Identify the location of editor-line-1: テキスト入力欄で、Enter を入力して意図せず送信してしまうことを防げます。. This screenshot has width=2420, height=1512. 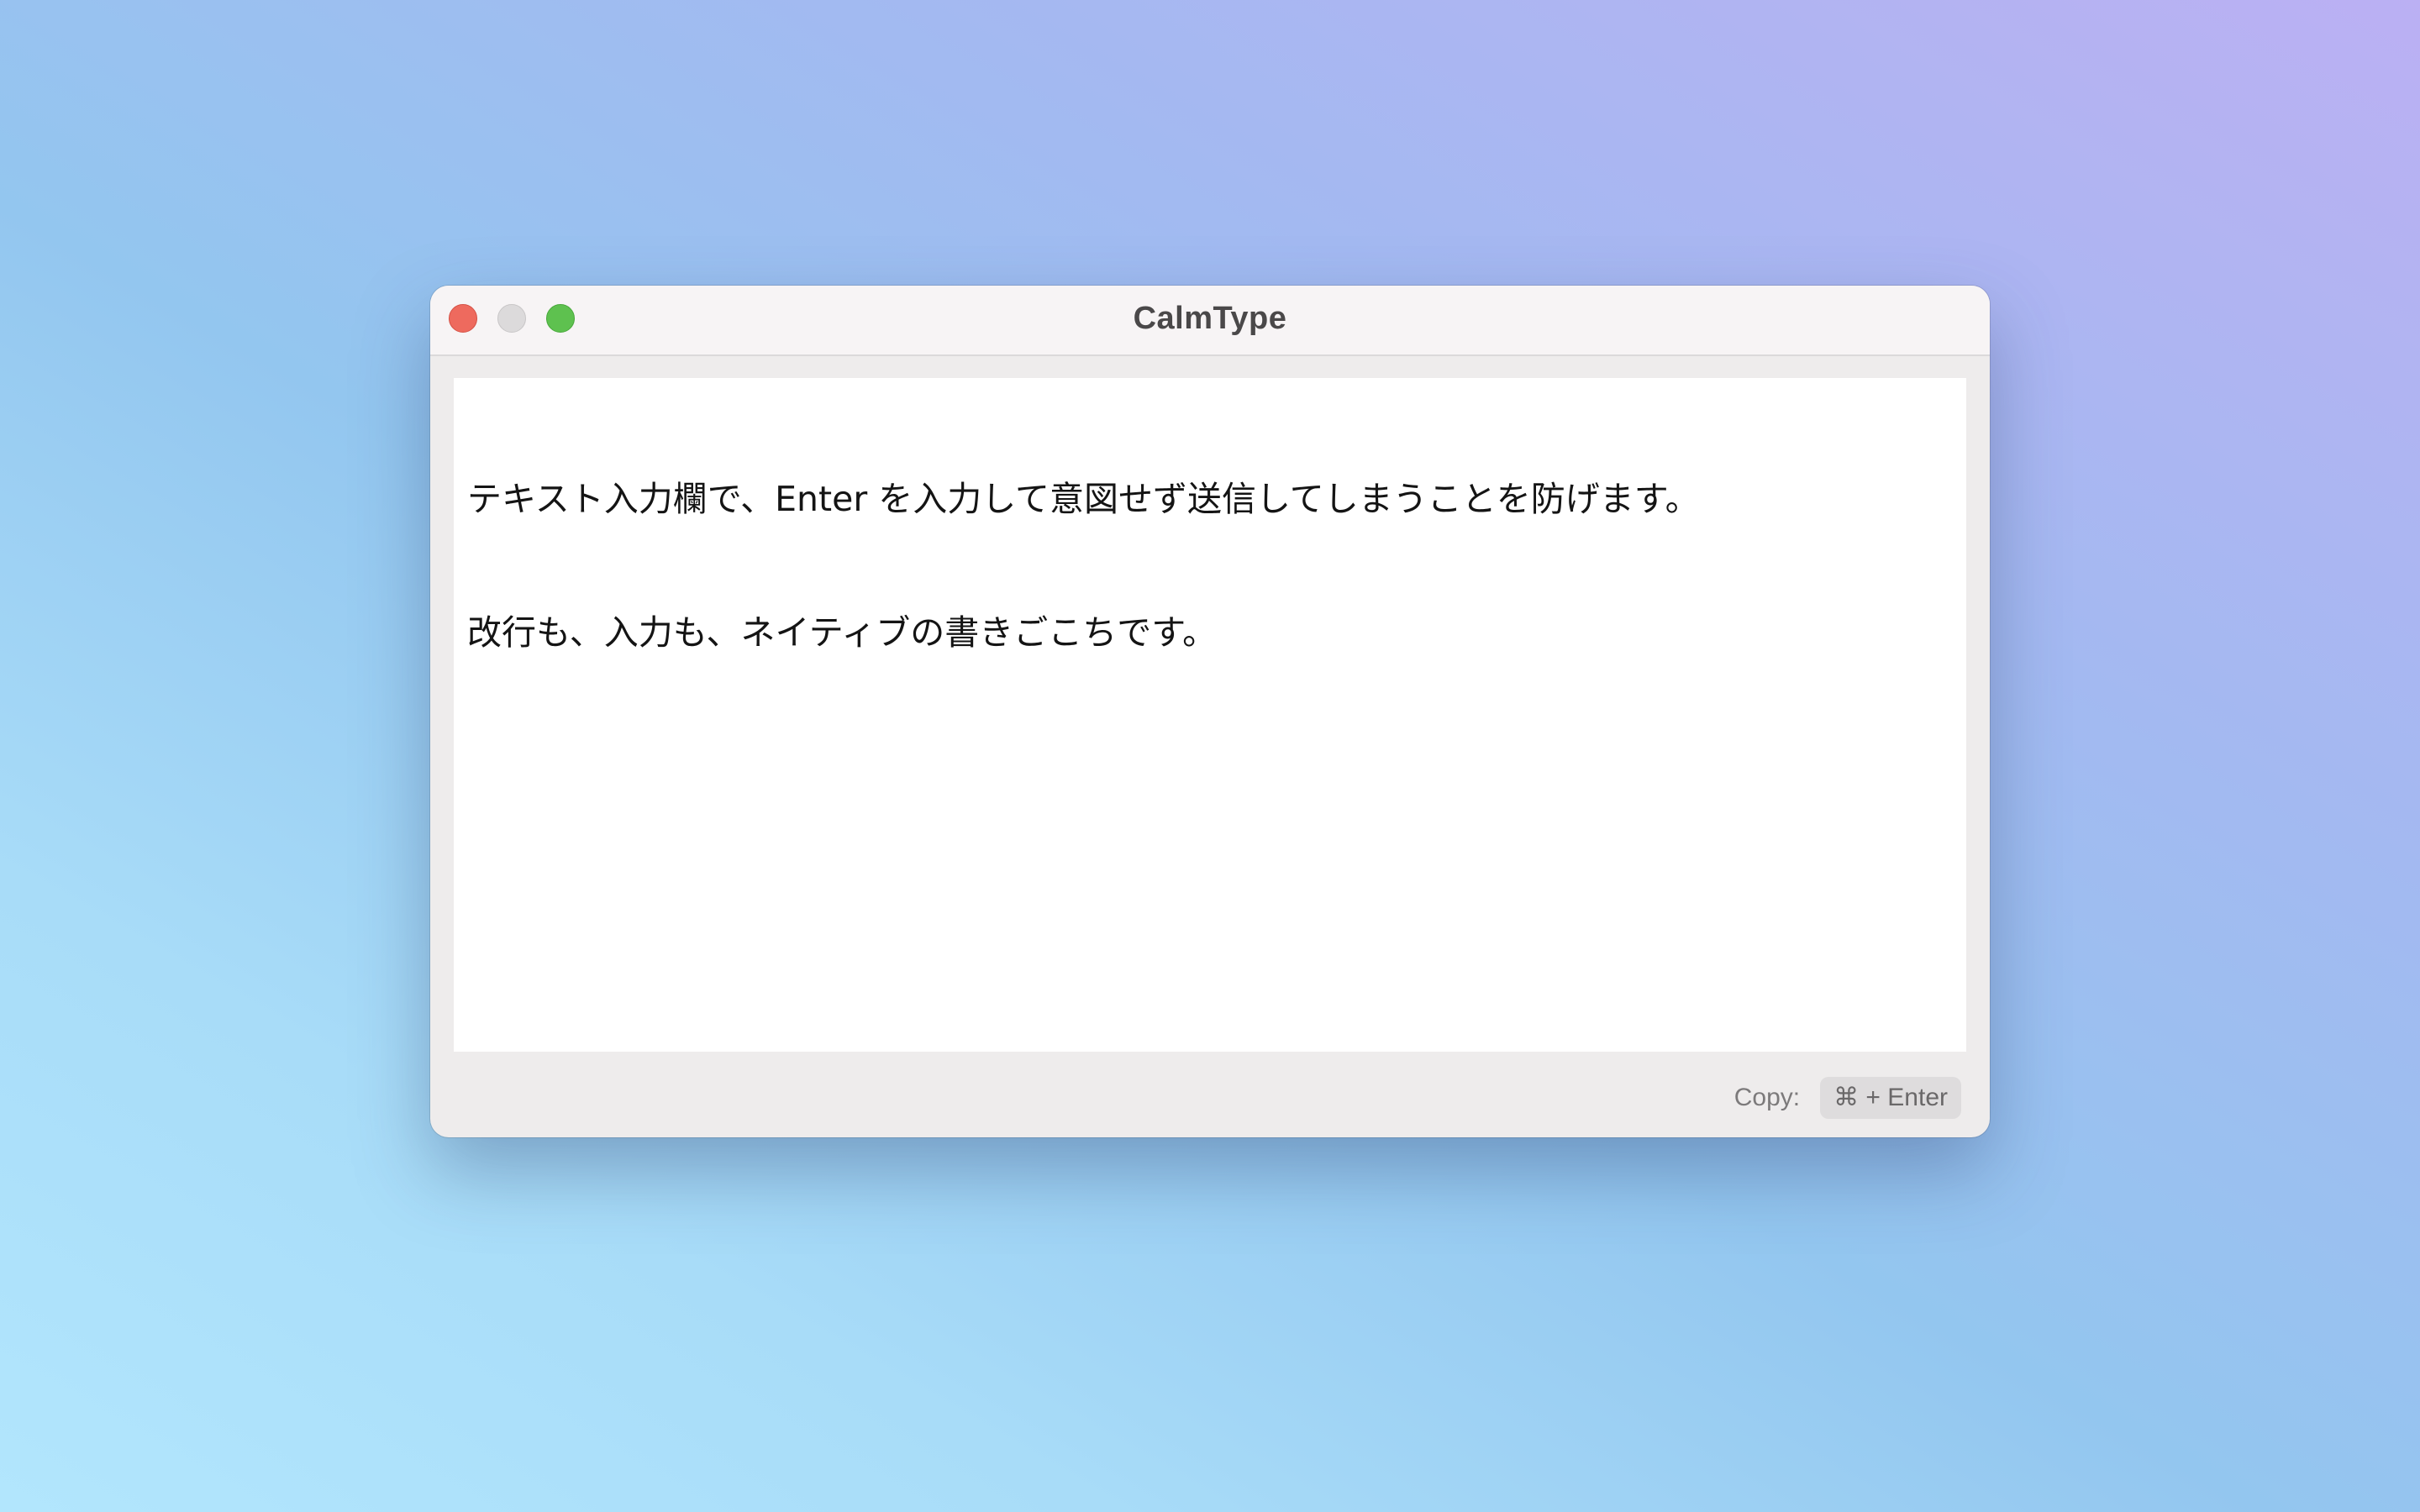
(1083, 499).